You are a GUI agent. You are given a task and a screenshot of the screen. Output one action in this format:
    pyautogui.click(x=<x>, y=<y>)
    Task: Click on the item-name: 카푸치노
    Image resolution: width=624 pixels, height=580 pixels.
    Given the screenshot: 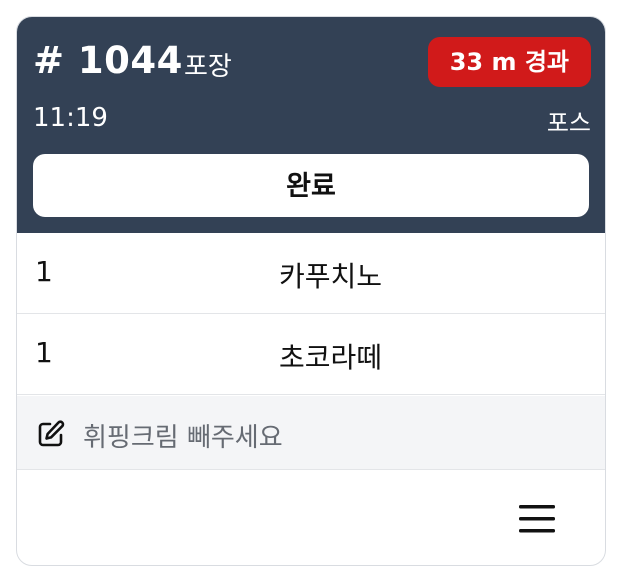 What is the action you would take?
    pyautogui.click(x=331, y=276)
    